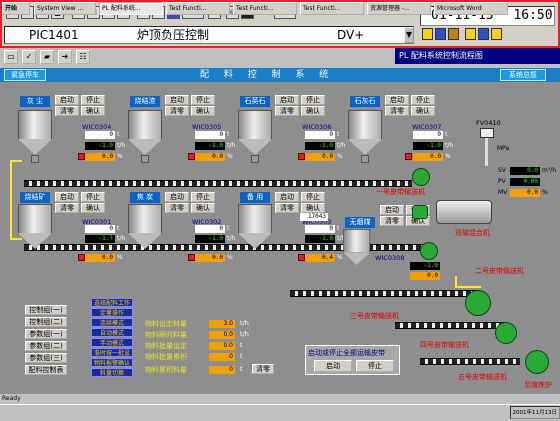 The height and width of the screenshot is (421, 560). Describe the element at coordinates (112, 312) in the screenshot. I see `mode-quantitative-button: 定量操作` at that location.